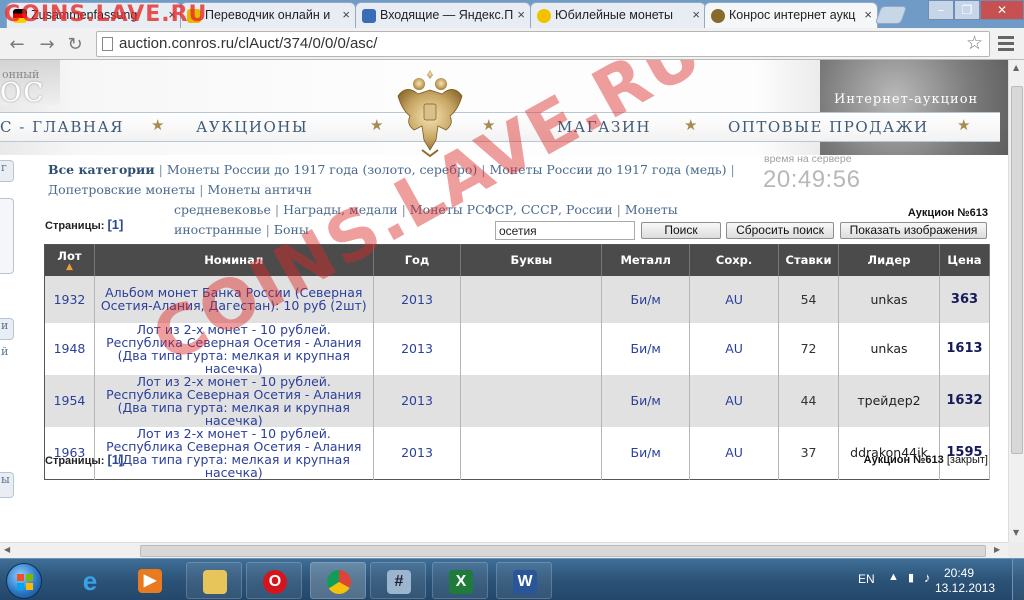  What do you see at coordinates (780, 230) in the screenshot?
I see `reset-search-button: Сбросить поиск` at bounding box center [780, 230].